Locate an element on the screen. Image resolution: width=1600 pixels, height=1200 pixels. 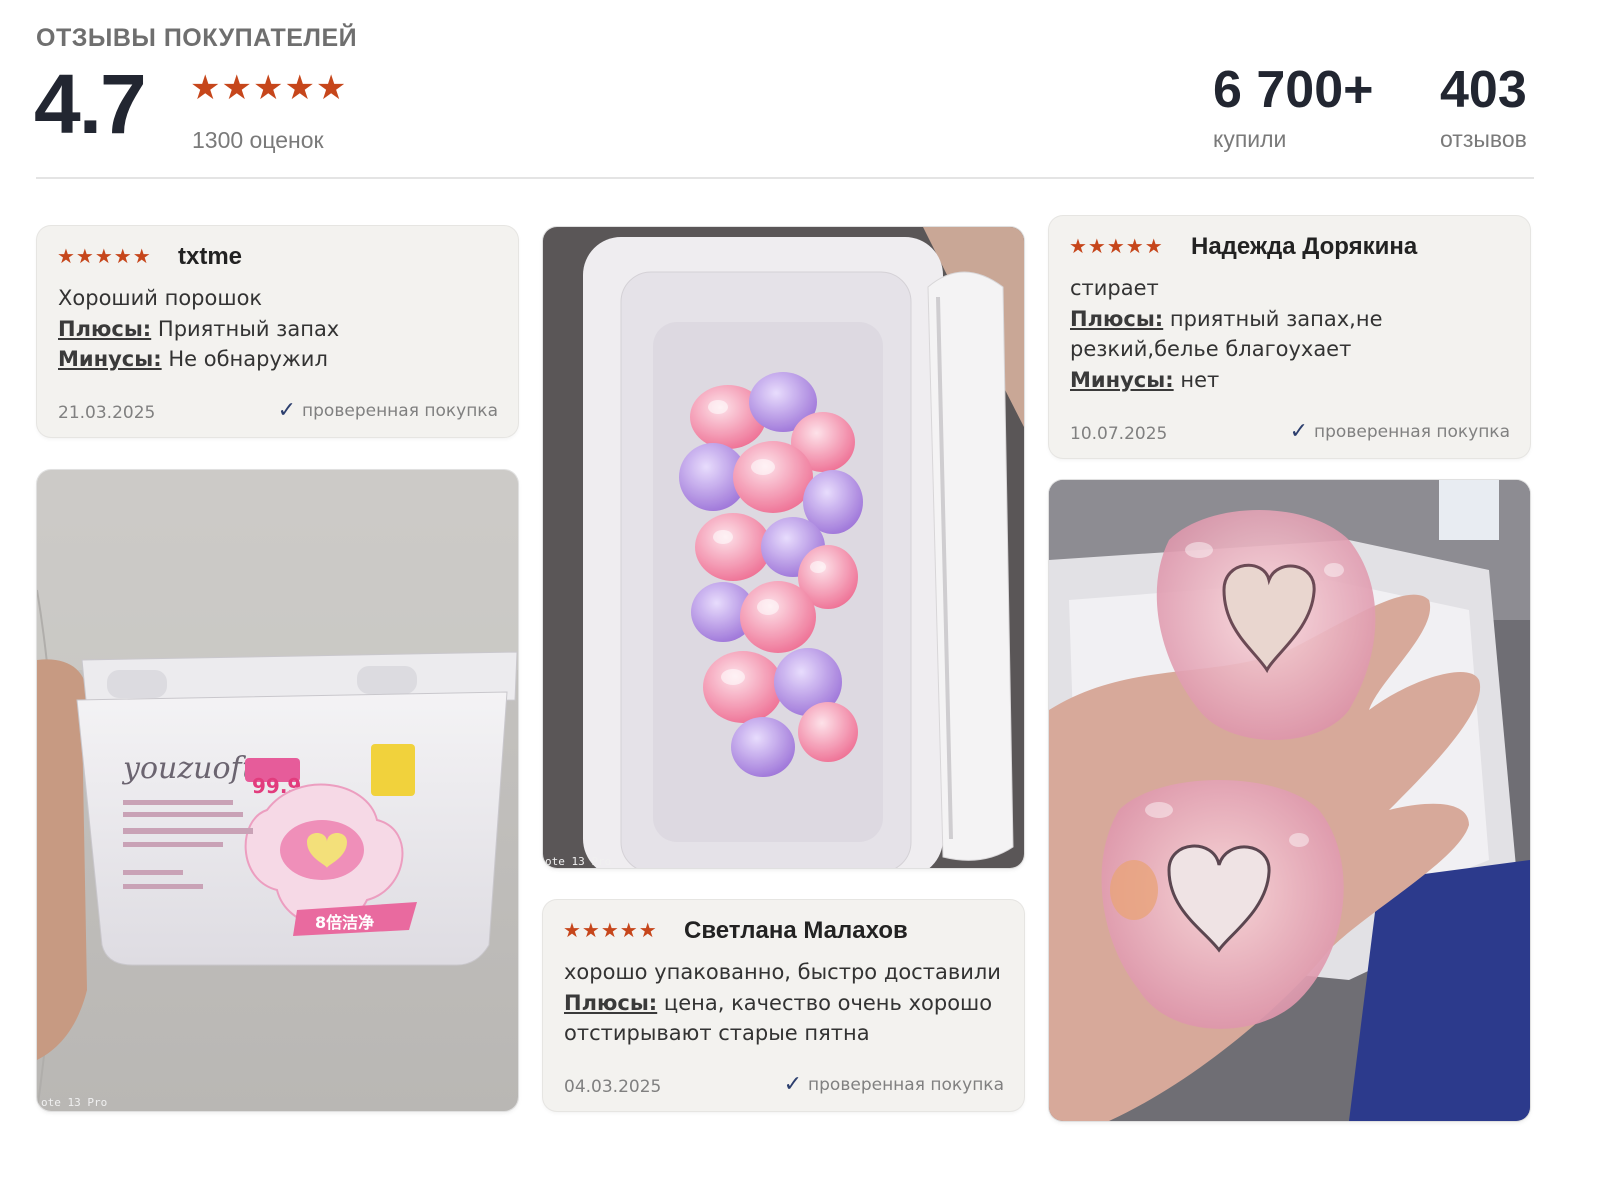
review-author: Надежда Дорякина is located at coordinates (1304, 246).